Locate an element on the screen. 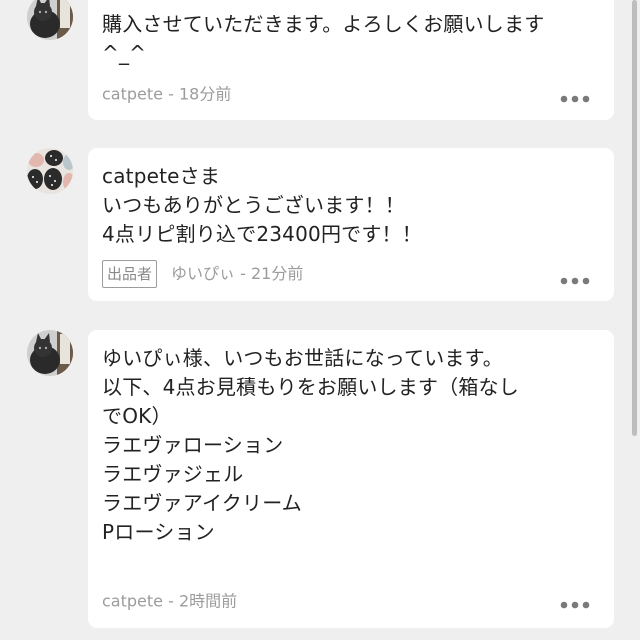 The image size is (640, 640). comment-time: 2時間前 is located at coordinates (208, 601).